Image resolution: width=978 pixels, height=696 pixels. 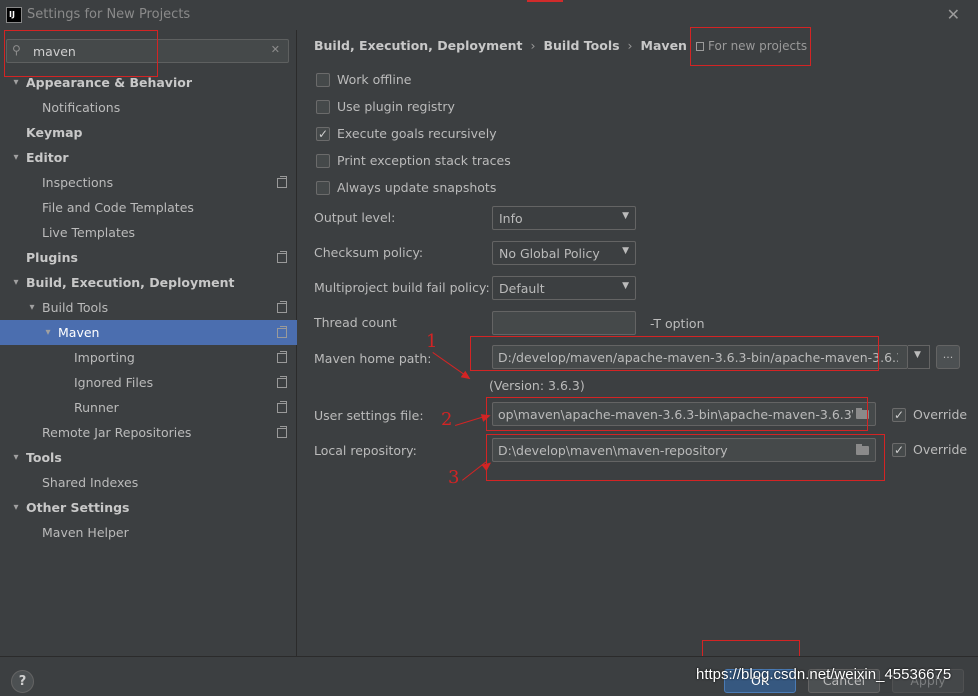 What do you see at coordinates (148, 107) in the screenshot?
I see `sidebar-item-notifications: Notifications` at bounding box center [148, 107].